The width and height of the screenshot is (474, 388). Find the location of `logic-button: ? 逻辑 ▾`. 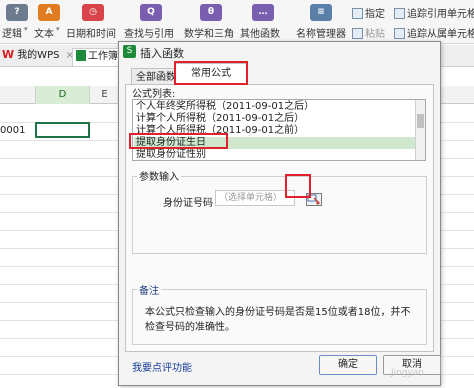

logic-button: ? 逻辑 ▾ is located at coordinates (17, 22).